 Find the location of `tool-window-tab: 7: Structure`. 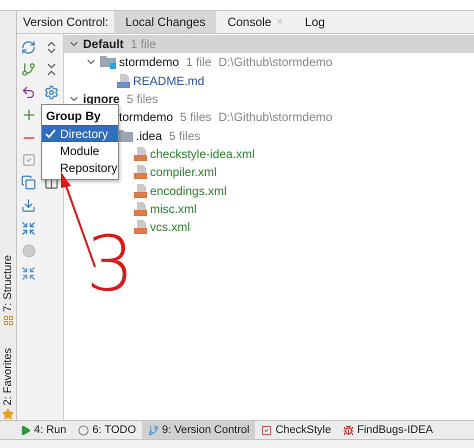

tool-window-tab: 7: Structure is located at coordinates (8, 283).